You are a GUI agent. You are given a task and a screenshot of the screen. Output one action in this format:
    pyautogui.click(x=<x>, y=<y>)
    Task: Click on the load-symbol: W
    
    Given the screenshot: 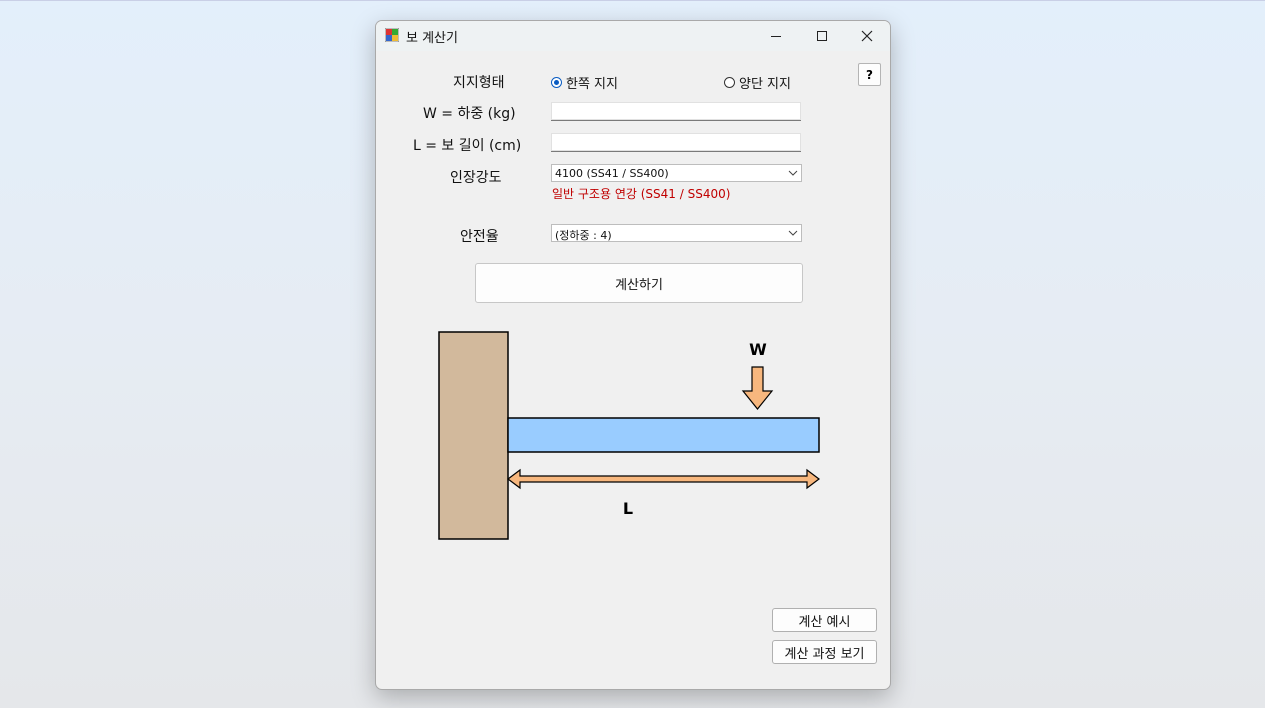 What is the action you would take?
    pyautogui.click(x=758, y=349)
    